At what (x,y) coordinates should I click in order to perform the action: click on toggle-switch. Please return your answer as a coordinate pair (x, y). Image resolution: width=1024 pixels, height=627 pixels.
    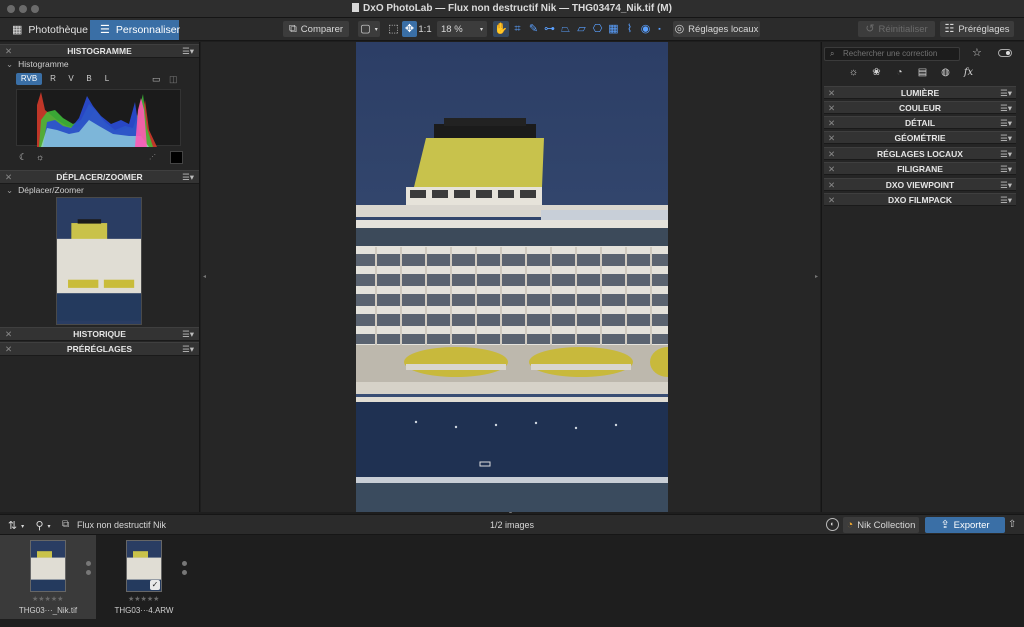
    Looking at the image, I should click on (1005, 53).